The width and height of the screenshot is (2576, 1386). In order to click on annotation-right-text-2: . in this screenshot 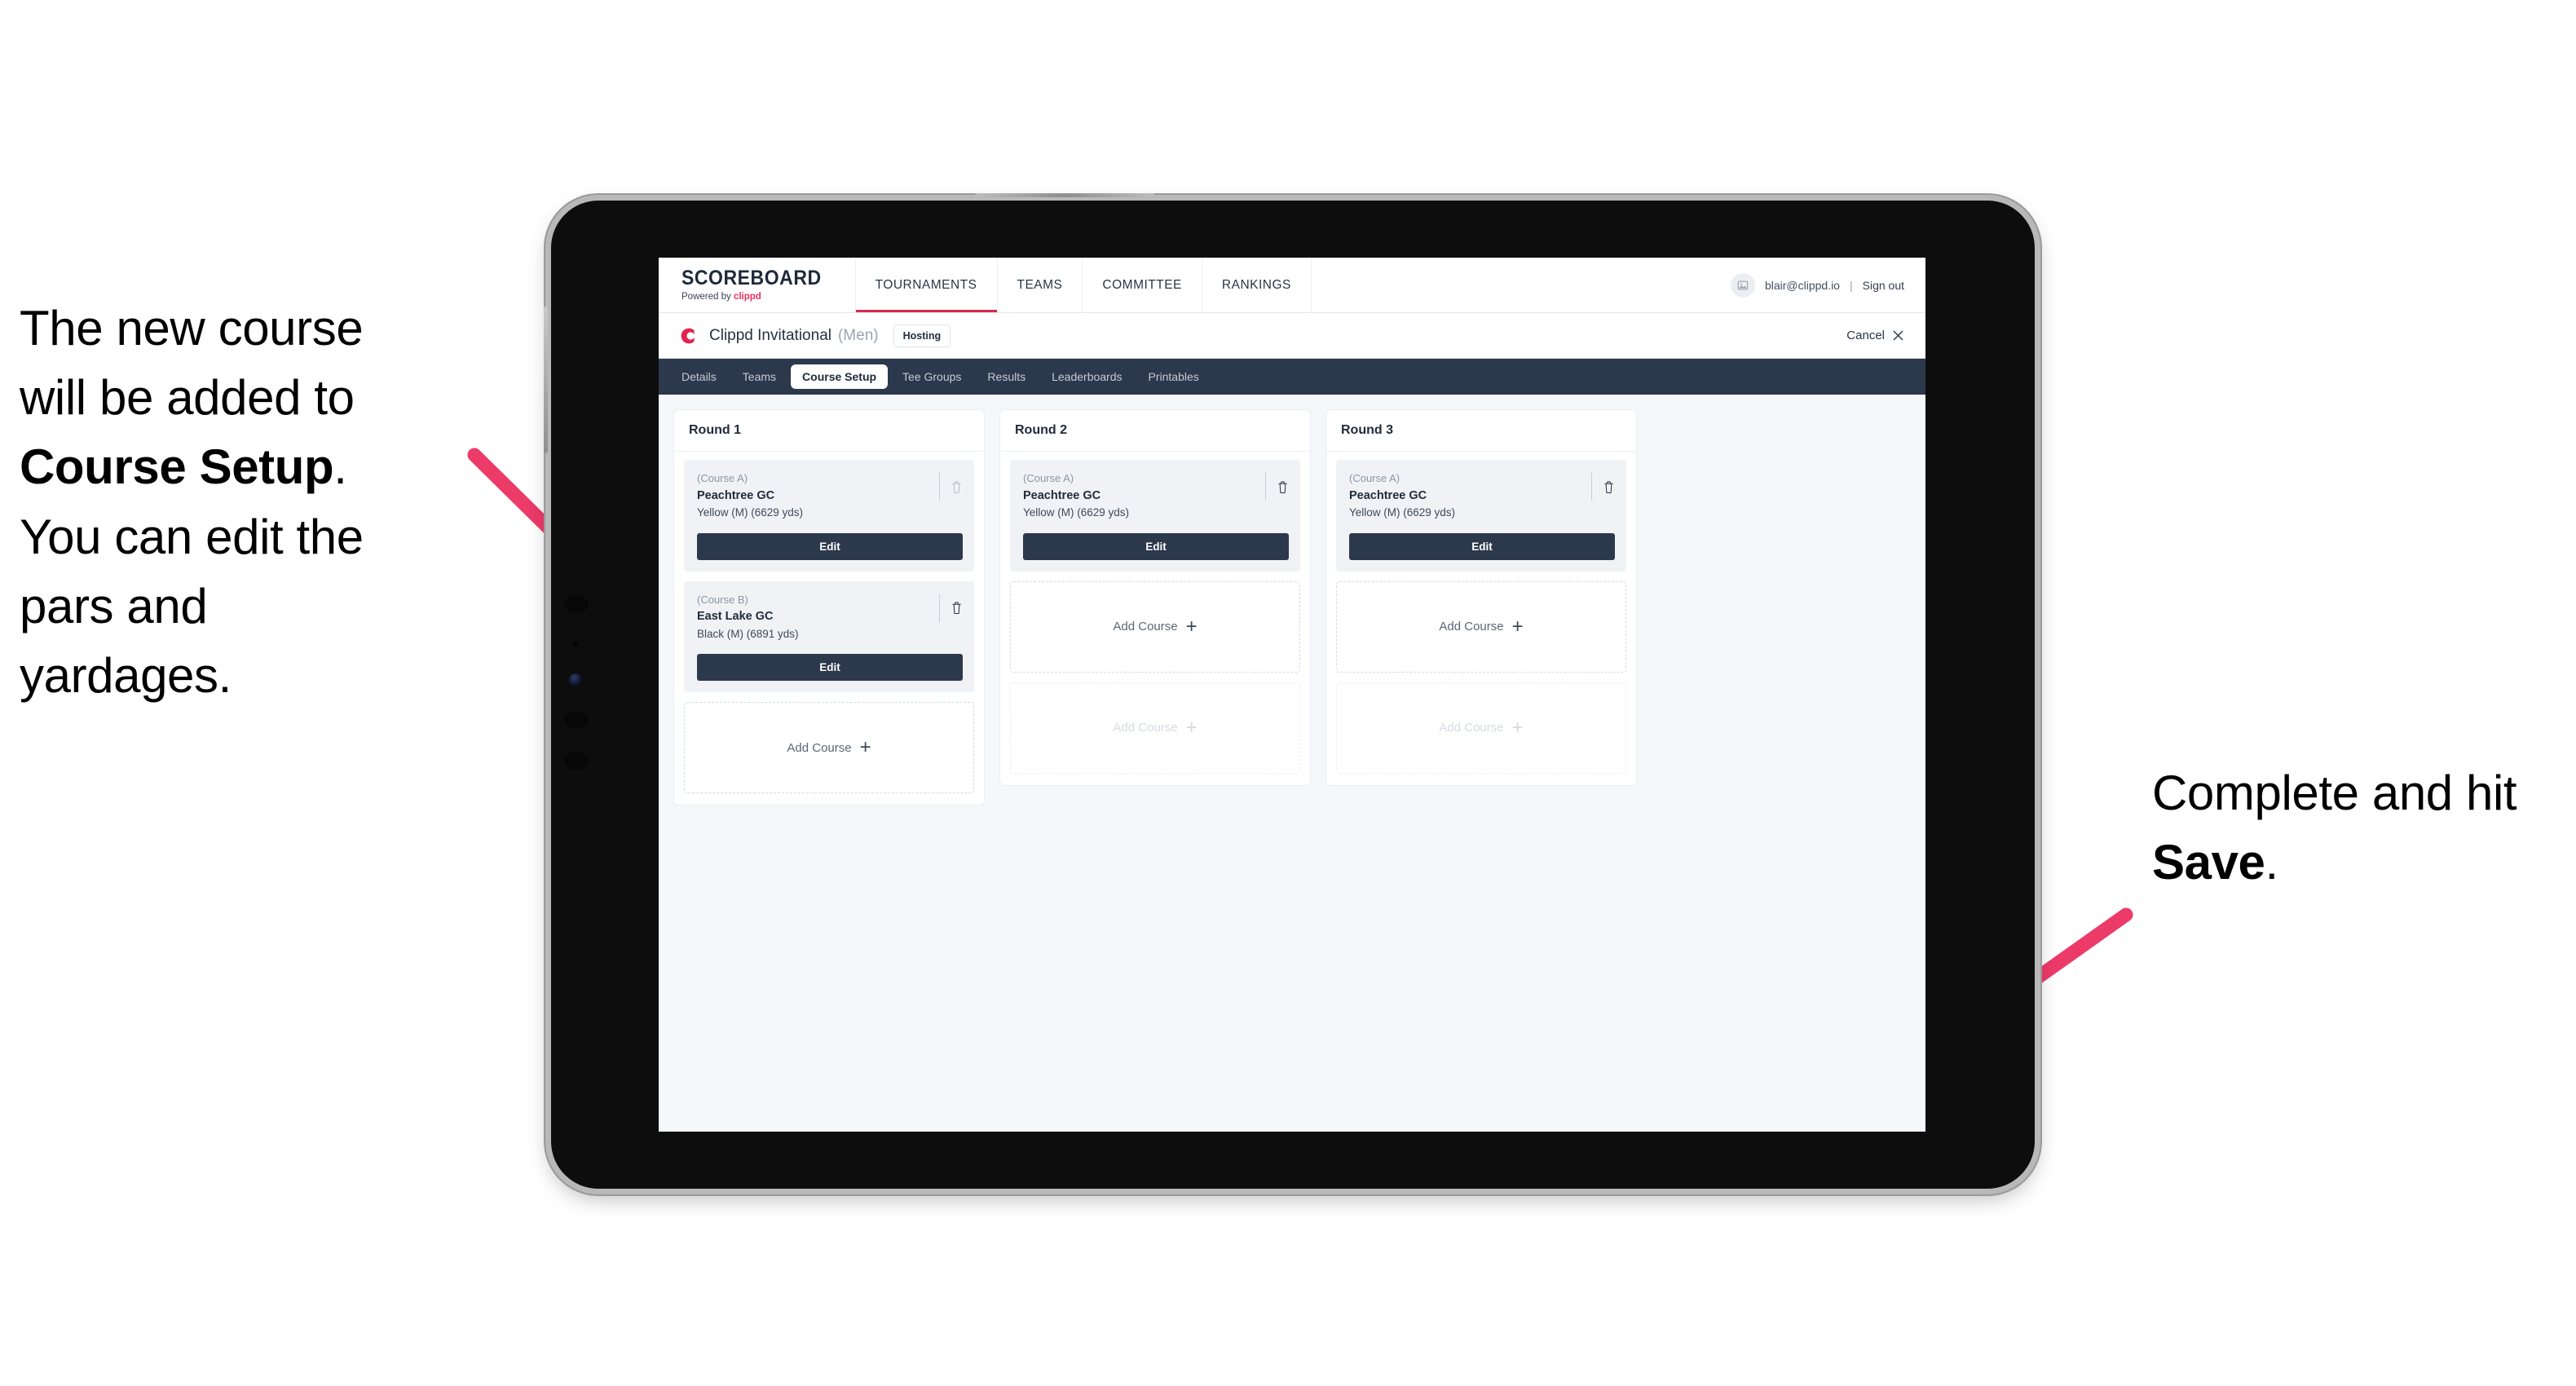, I will do `click(2272, 862)`.